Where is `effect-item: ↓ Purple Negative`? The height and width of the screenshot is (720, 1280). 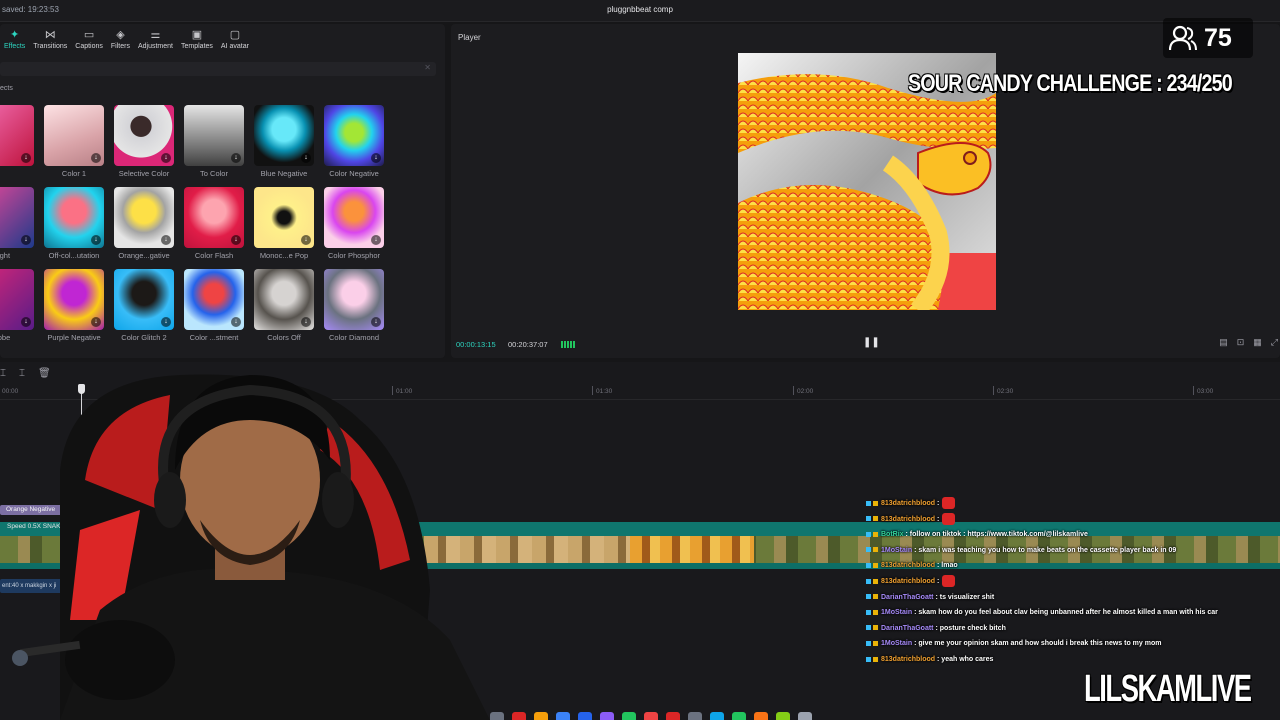 effect-item: ↓ Purple Negative is located at coordinates (74, 305).